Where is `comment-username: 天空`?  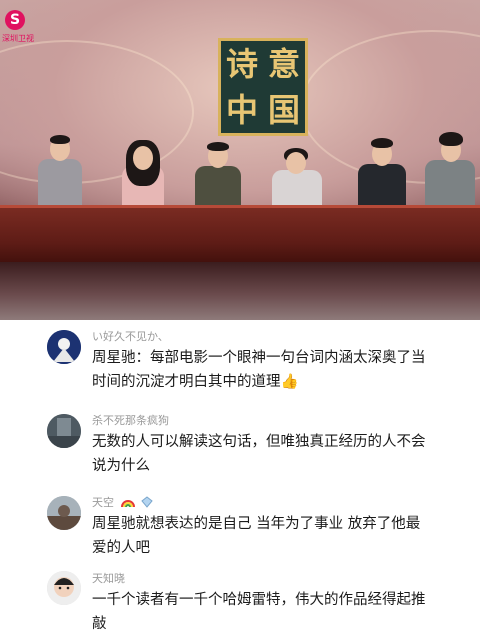 comment-username: 天空 is located at coordinates (122, 502).